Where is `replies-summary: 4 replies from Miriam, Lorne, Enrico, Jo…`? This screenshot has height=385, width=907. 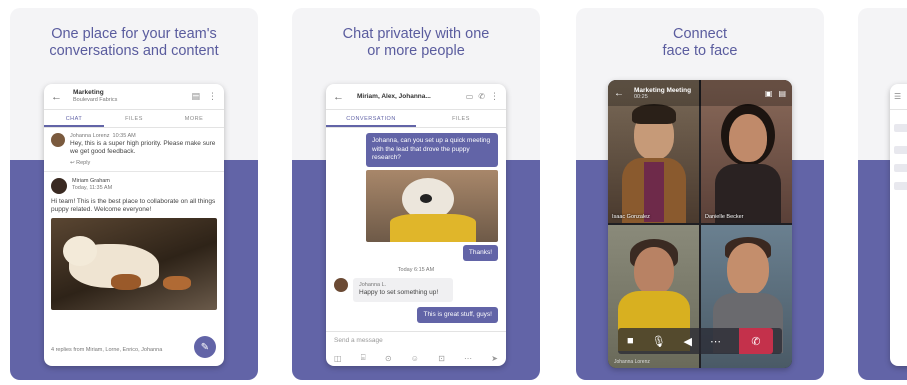
replies-summary: 4 replies from Miriam, Lorne, Enrico, Jo… is located at coordinates (116, 350).